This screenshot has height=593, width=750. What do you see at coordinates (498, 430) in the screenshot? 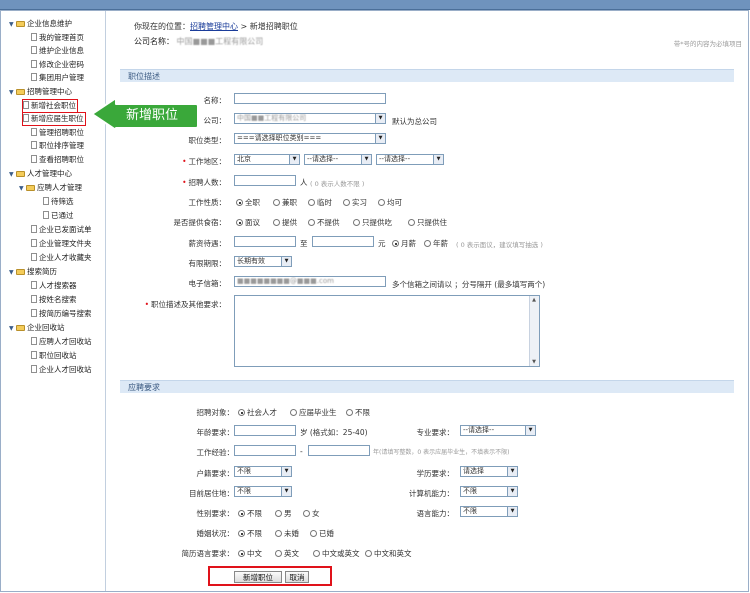
I see `major-select: --请选择-- ▼` at bounding box center [498, 430].